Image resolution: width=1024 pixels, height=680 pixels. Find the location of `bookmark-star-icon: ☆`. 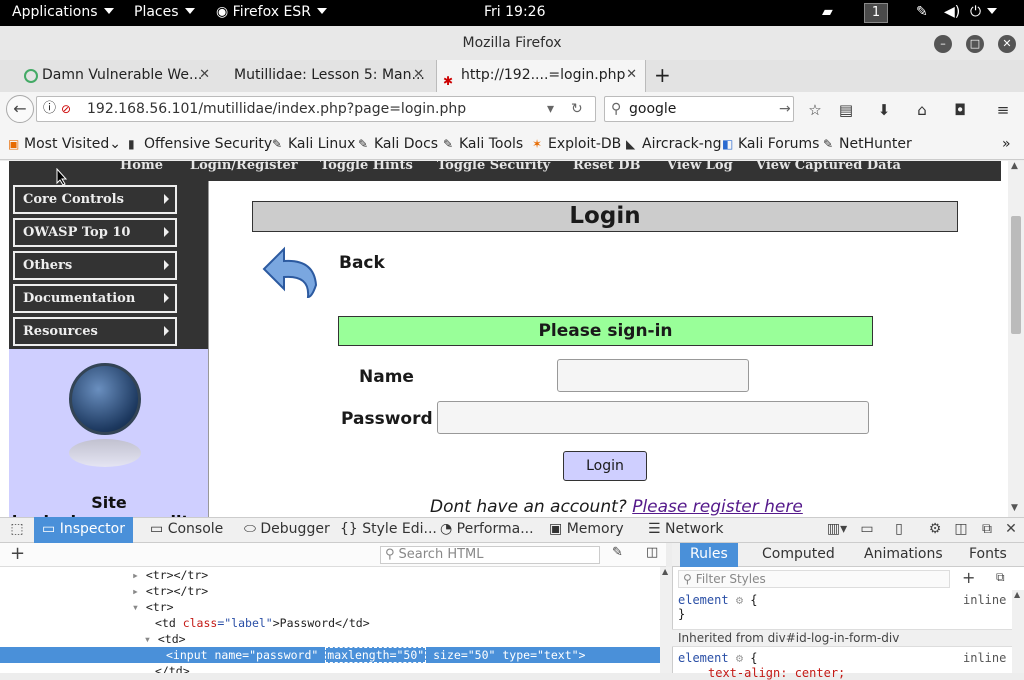

bookmark-star-icon: ☆ is located at coordinates (815, 110).